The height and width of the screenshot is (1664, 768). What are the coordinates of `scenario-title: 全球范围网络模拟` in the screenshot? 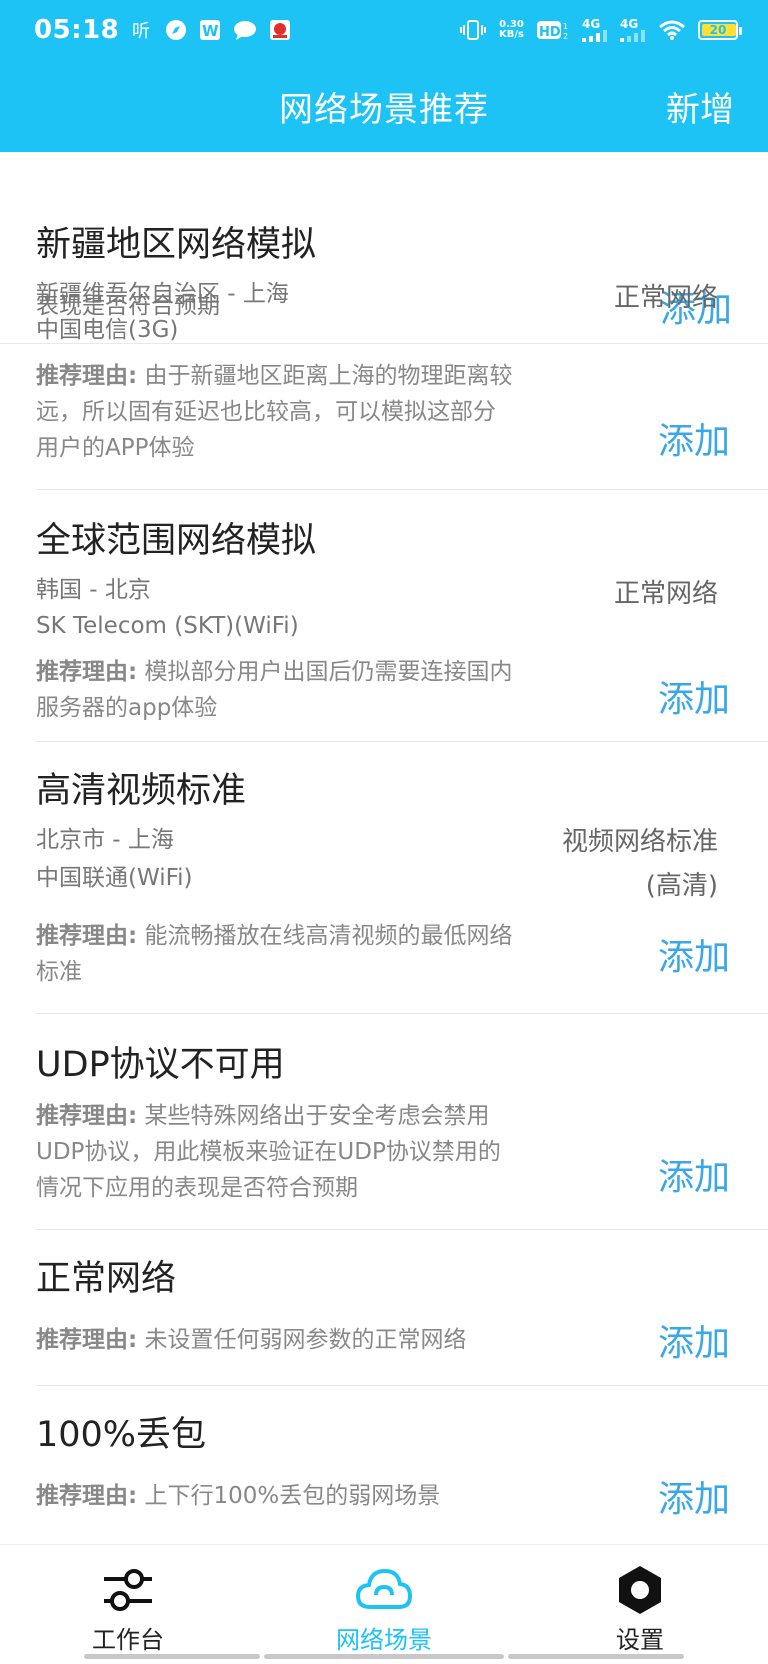 It's located at (176, 541).